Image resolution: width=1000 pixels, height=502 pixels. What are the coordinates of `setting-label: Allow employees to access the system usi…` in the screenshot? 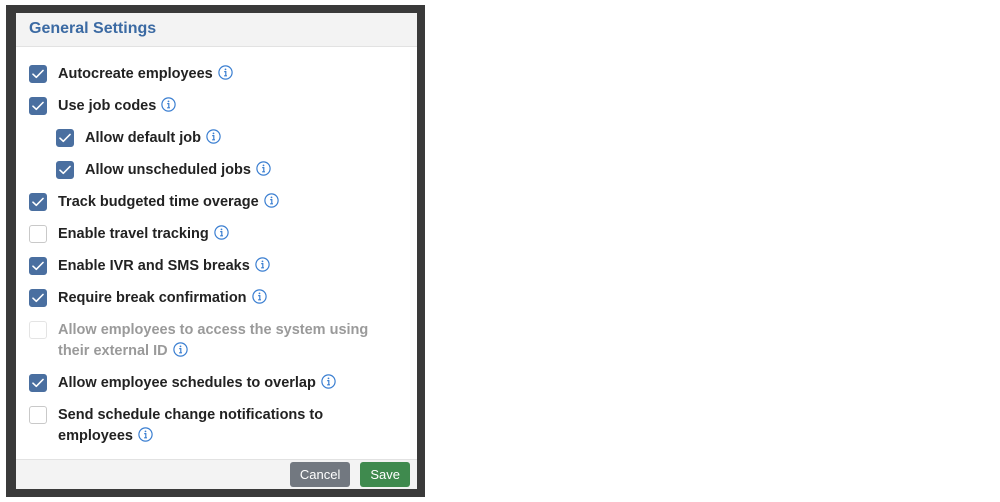 It's located at (218, 342).